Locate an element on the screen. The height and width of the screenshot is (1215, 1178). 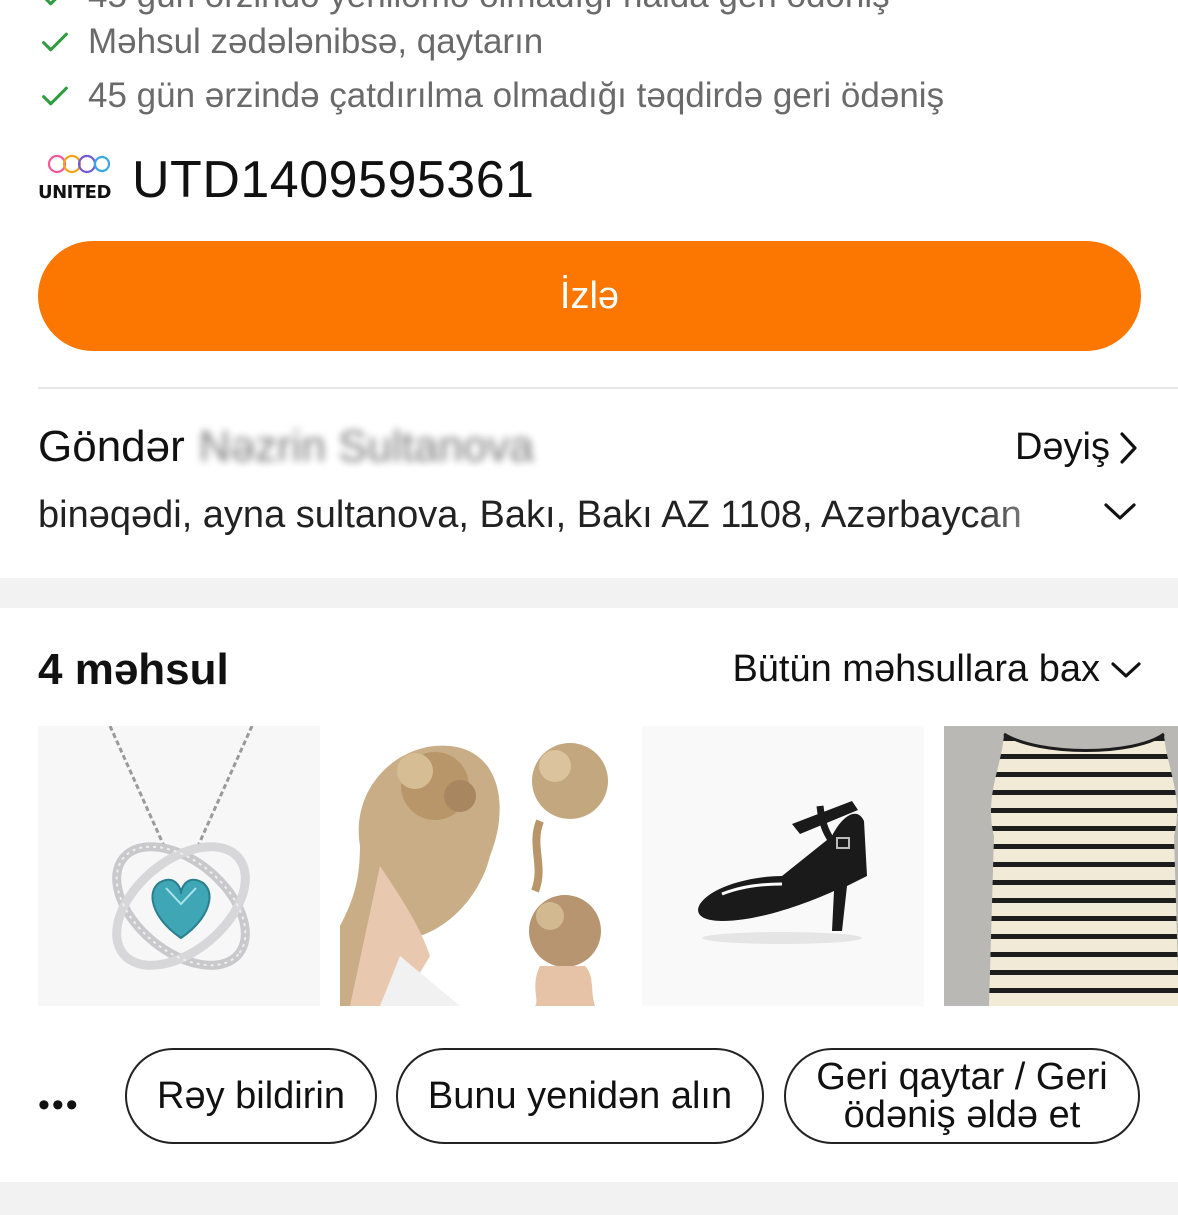
ship-to-label: Göndər is located at coordinates (111, 446).